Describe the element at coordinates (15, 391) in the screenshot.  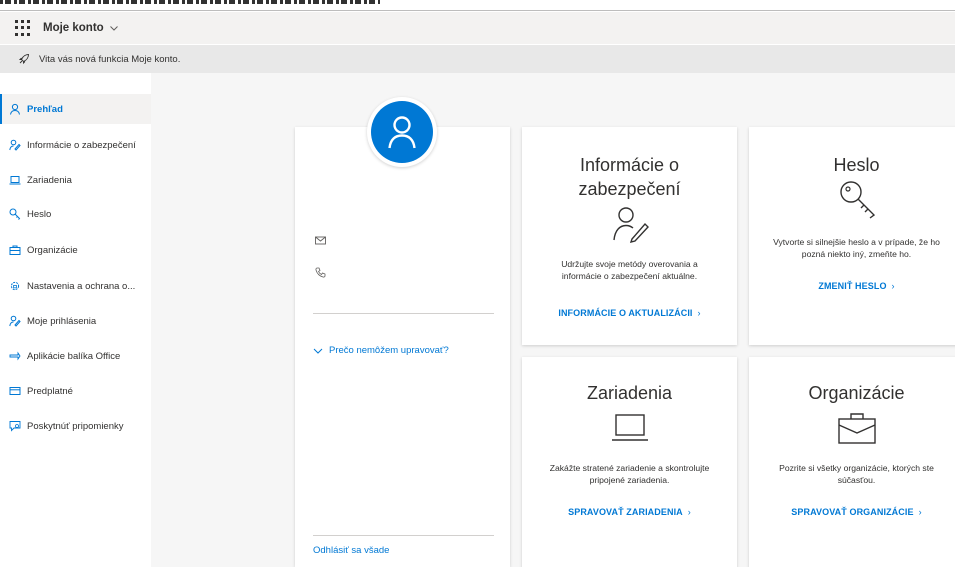
I see `card-icon` at that location.